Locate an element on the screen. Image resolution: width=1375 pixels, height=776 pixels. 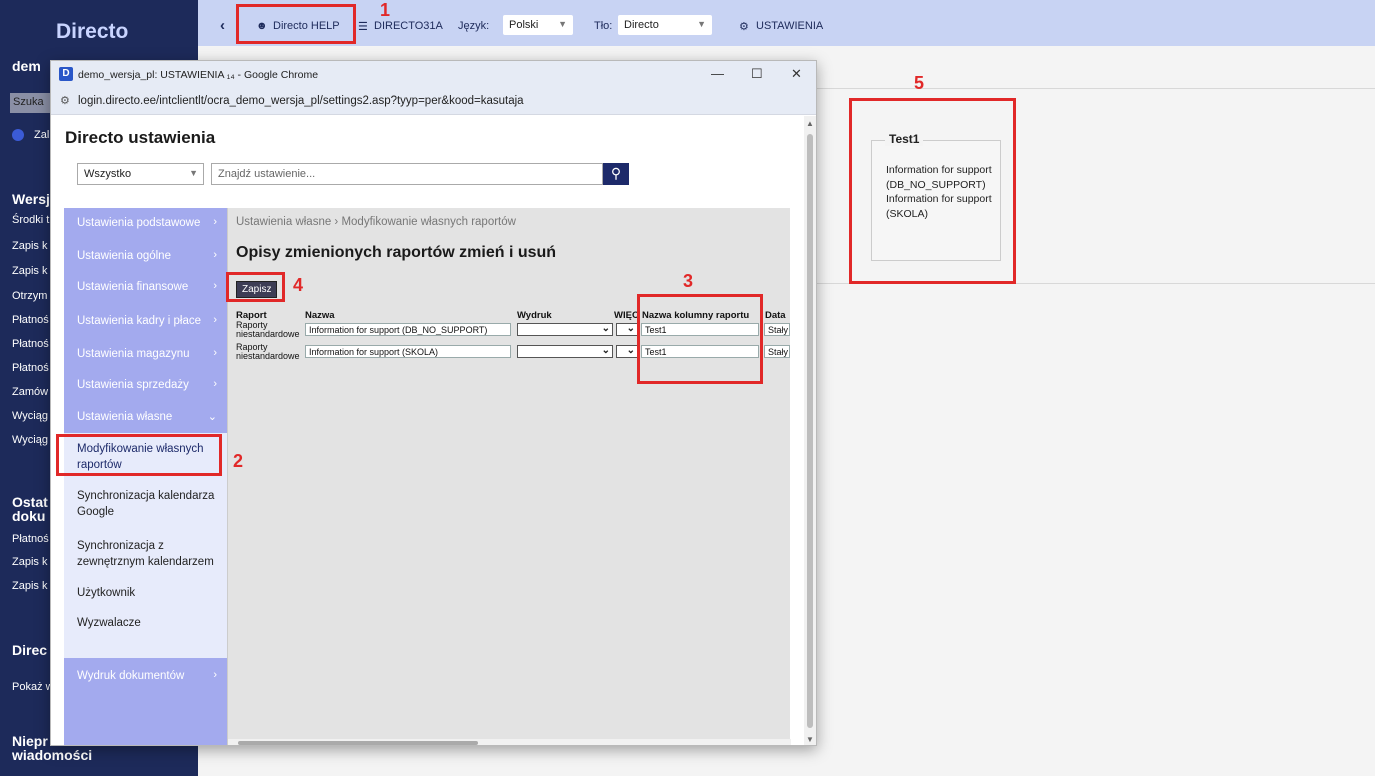
section-direc: Direc is located at coordinates (30, 650).